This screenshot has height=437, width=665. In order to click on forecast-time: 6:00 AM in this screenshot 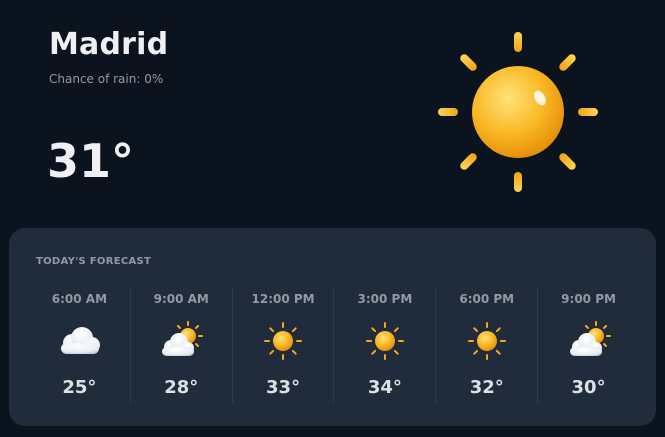, I will do `click(79, 299)`.